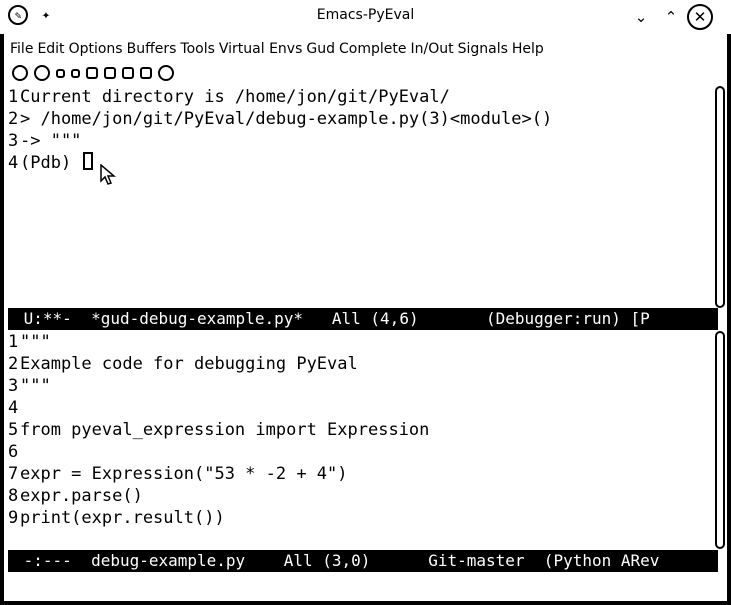 Image resolution: width=731 pixels, height=605 pixels. I want to click on source-line: 4, so click(358, 408).